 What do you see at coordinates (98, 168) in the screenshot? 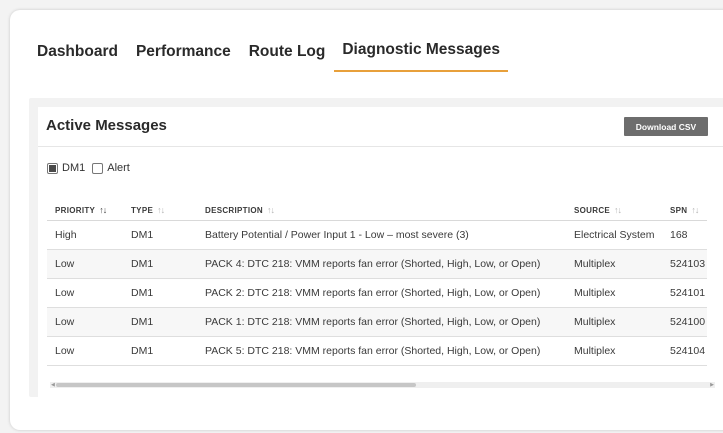
I see `alert-checkbox` at bounding box center [98, 168].